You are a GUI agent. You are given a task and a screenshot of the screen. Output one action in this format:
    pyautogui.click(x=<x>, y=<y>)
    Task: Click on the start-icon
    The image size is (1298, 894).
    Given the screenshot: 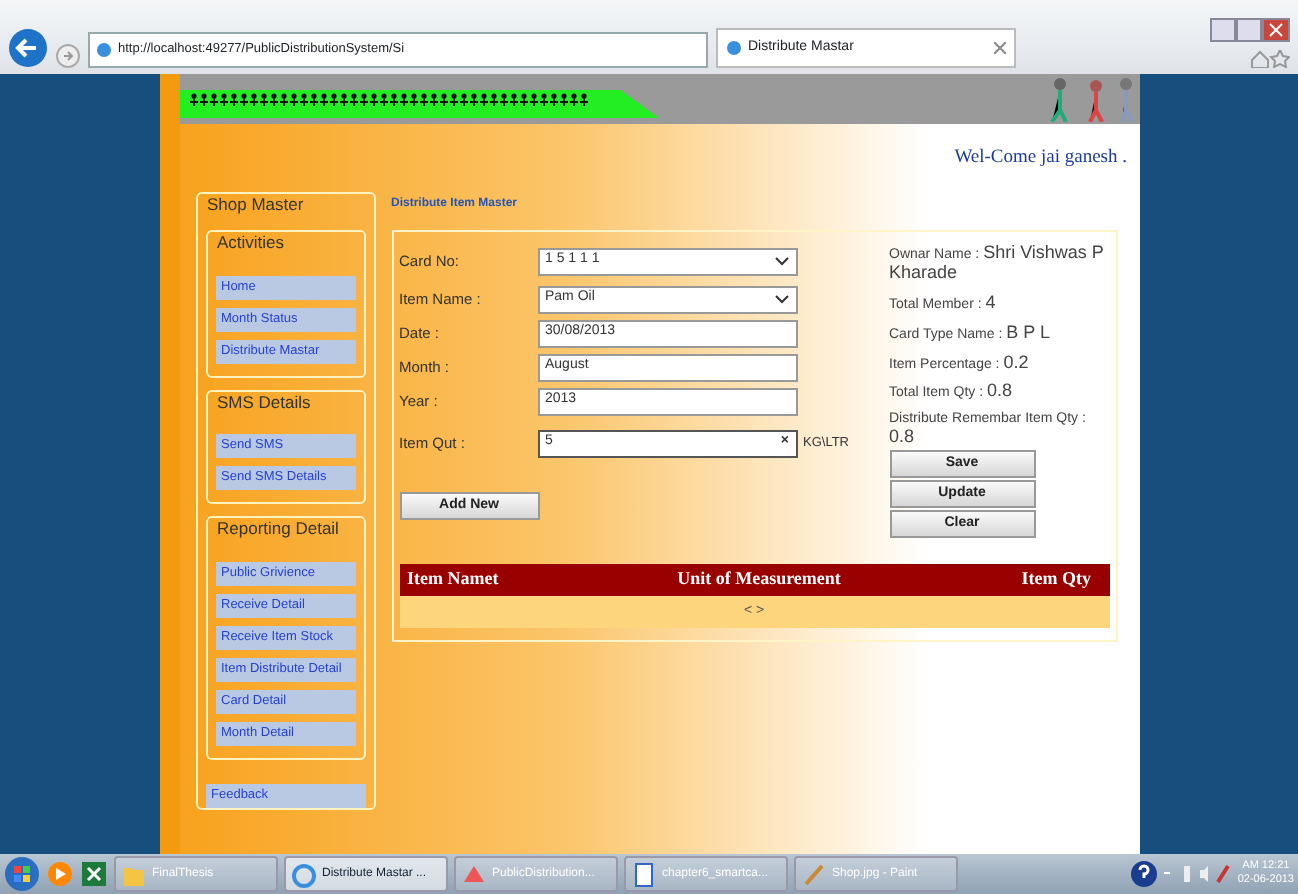 What is the action you would take?
    pyautogui.click(x=22, y=874)
    